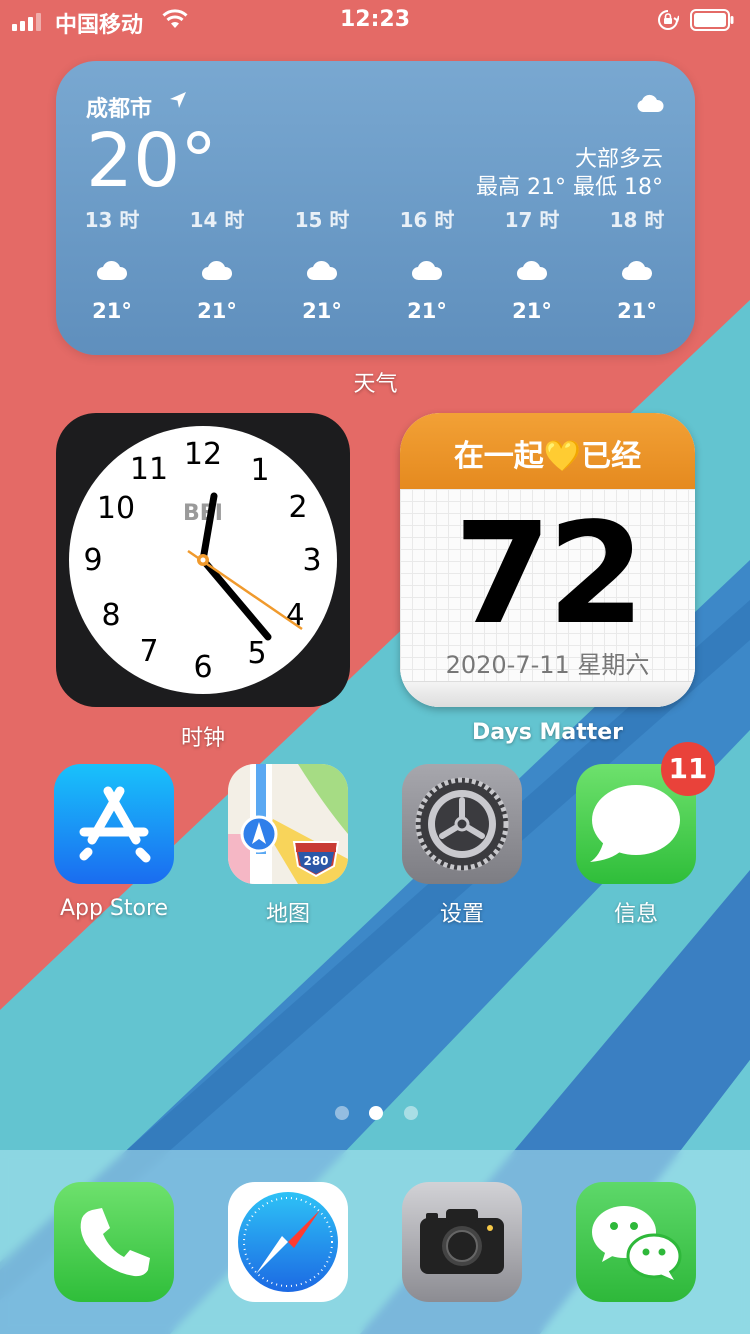 The height and width of the screenshot is (1334, 750). I want to click on weather-temperature: 20°, so click(152, 161).